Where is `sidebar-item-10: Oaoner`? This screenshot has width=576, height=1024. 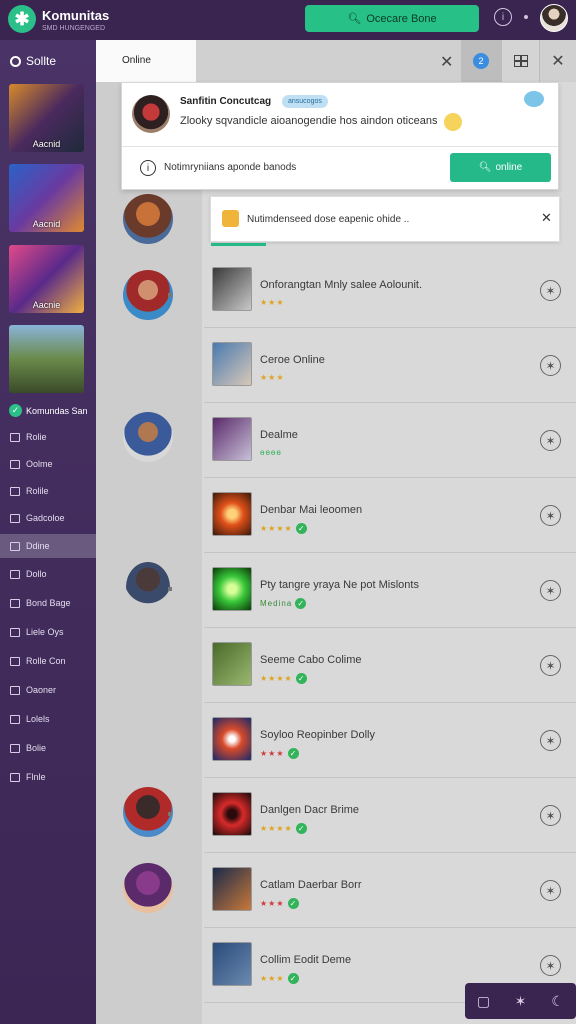 sidebar-item-10: Oaoner is located at coordinates (48, 690).